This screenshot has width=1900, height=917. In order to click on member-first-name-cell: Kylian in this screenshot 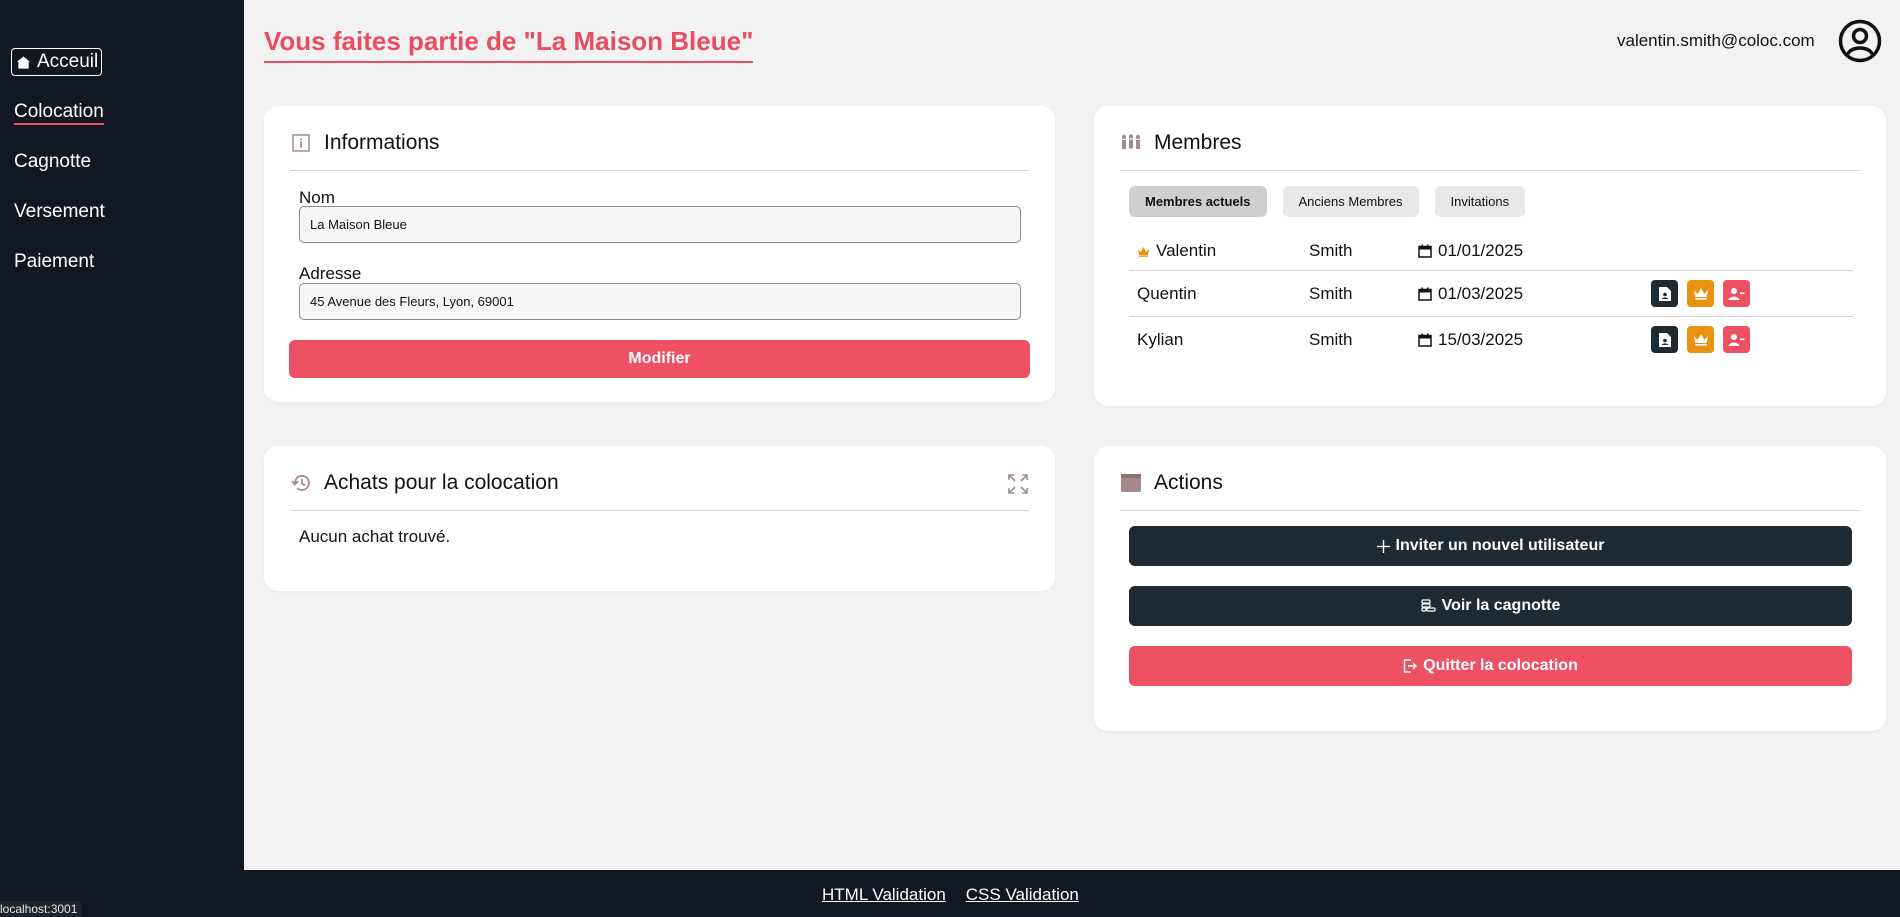, I will do `click(1160, 340)`.